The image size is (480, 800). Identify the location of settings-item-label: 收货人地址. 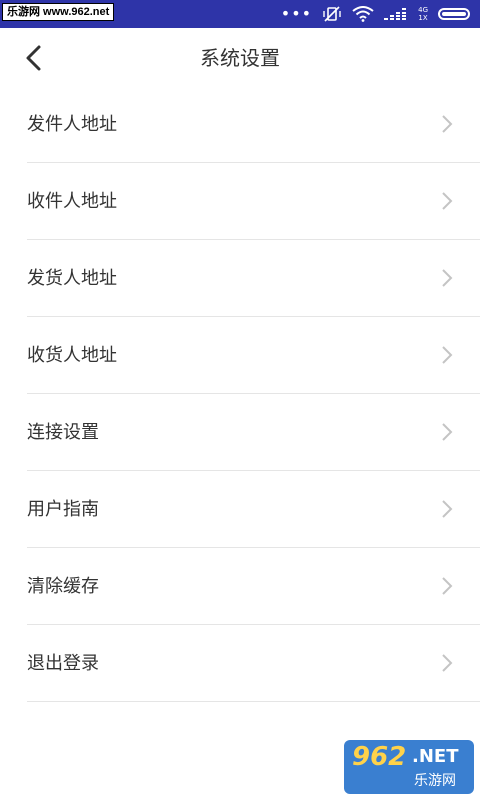
(72, 355).